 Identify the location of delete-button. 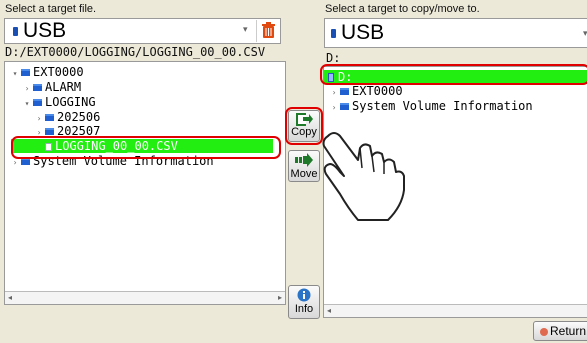
(268, 31).